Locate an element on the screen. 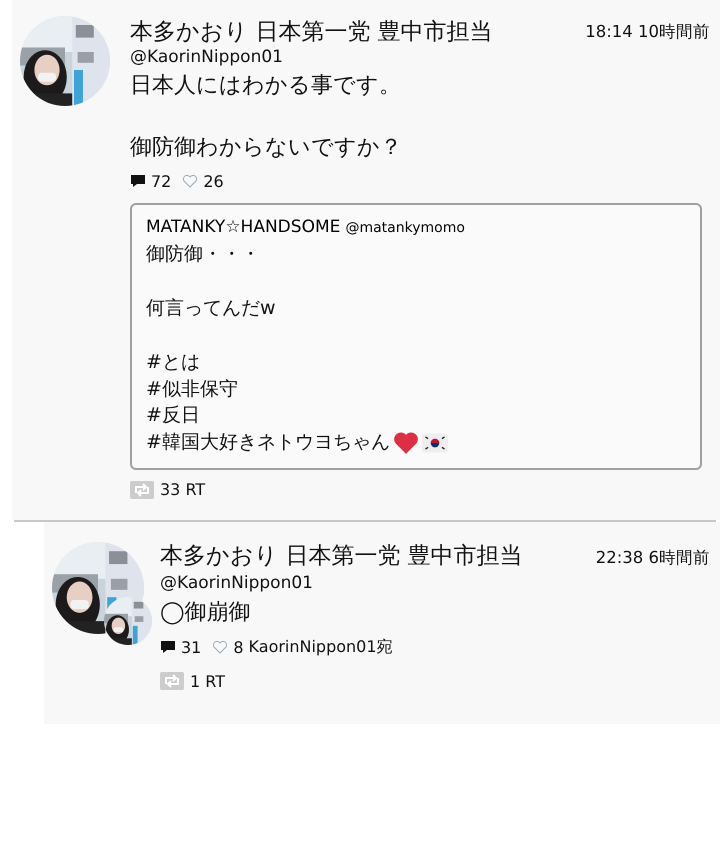  timestamp: 18:14 10時間前 is located at coordinates (647, 32).